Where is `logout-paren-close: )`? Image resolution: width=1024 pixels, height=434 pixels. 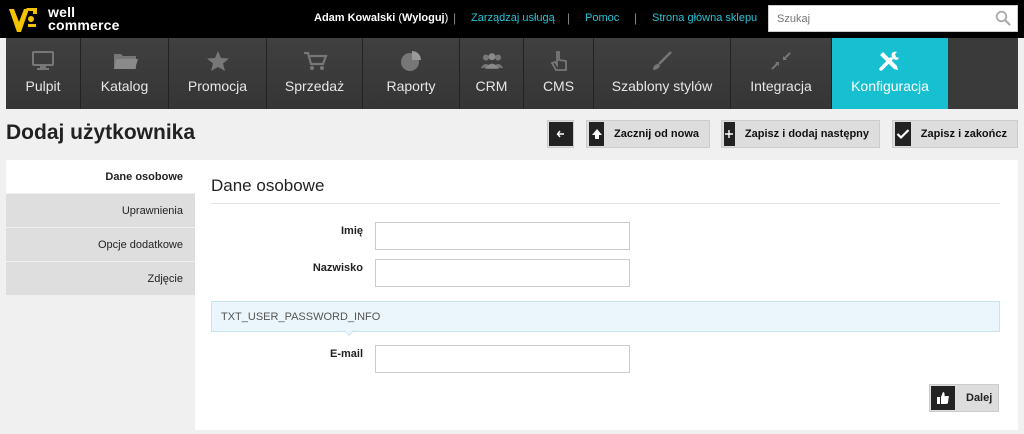 logout-paren-close: ) is located at coordinates (446, 18).